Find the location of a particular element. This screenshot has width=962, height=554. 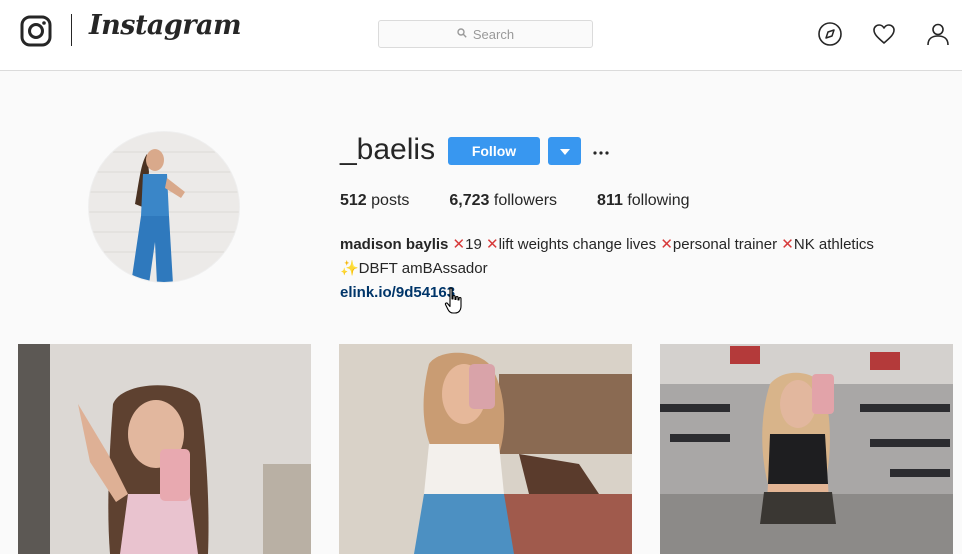

explore-compass-icon is located at coordinates (830, 34).